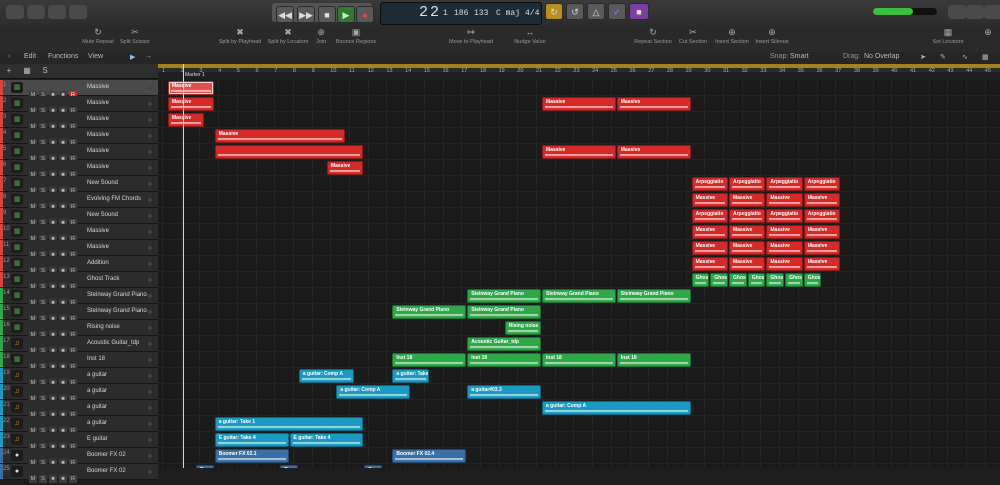 The height and width of the screenshot is (485, 1000). What do you see at coordinates (135, 37) in the screenshot?
I see `split-scissor-tool: ✂ Split Scissor` at bounding box center [135, 37].